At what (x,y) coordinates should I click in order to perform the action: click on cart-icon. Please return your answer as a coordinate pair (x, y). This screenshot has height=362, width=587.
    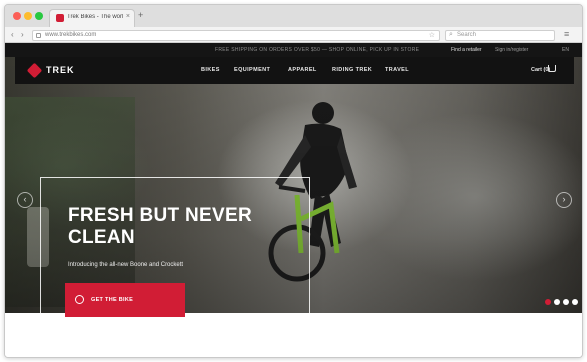
    Looking at the image, I should click on (552, 68).